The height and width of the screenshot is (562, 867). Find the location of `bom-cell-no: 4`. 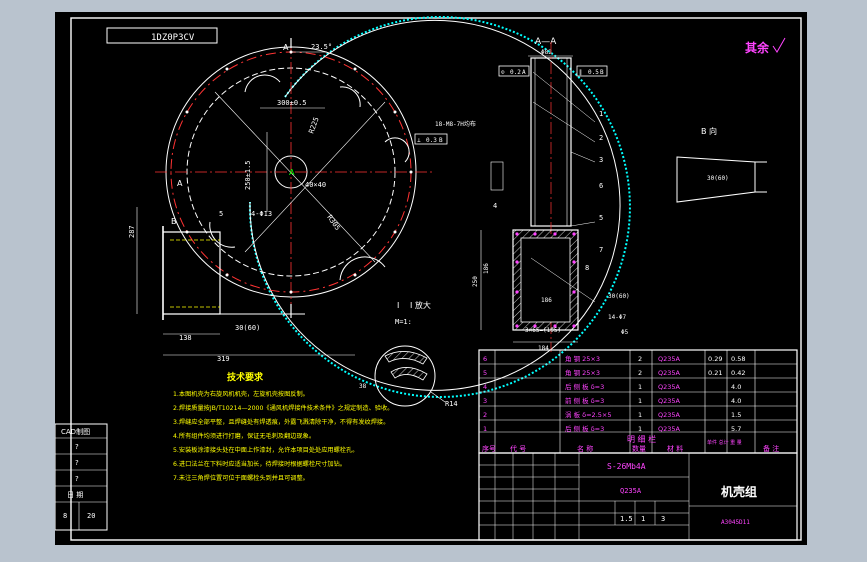

bom-cell-no: 4 is located at coordinates (485, 387).